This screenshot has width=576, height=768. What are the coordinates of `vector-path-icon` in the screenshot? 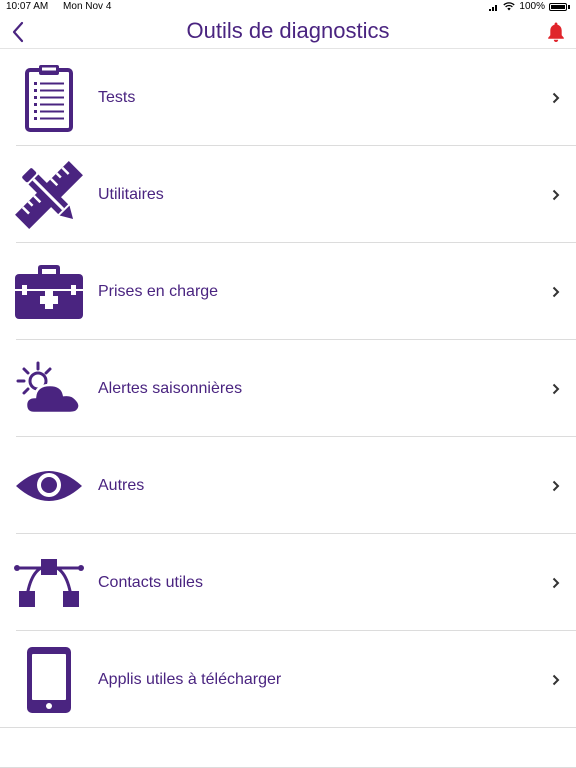 It's located at (49, 583).